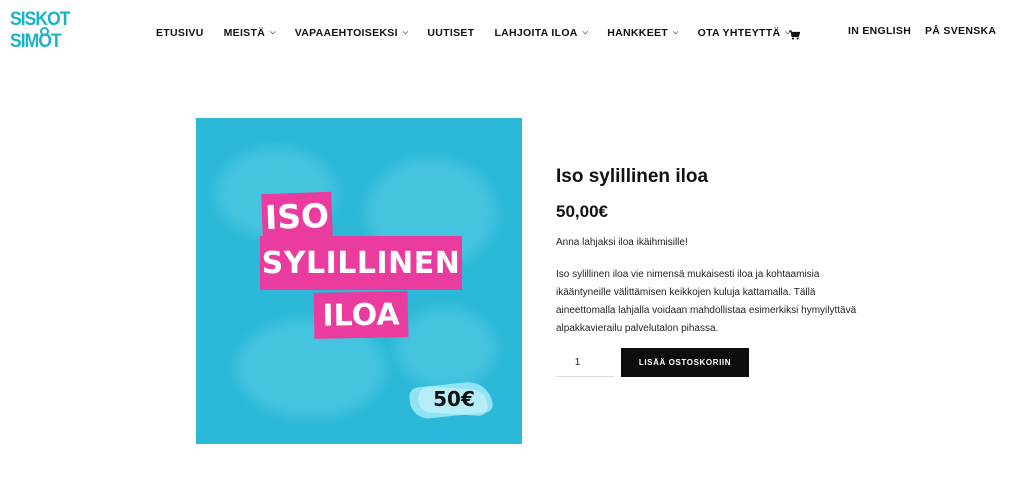 The width and height of the screenshot is (1024, 483). What do you see at coordinates (795, 33) in the screenshot?
I see `cart-icon` at bounding box center [795, 33].